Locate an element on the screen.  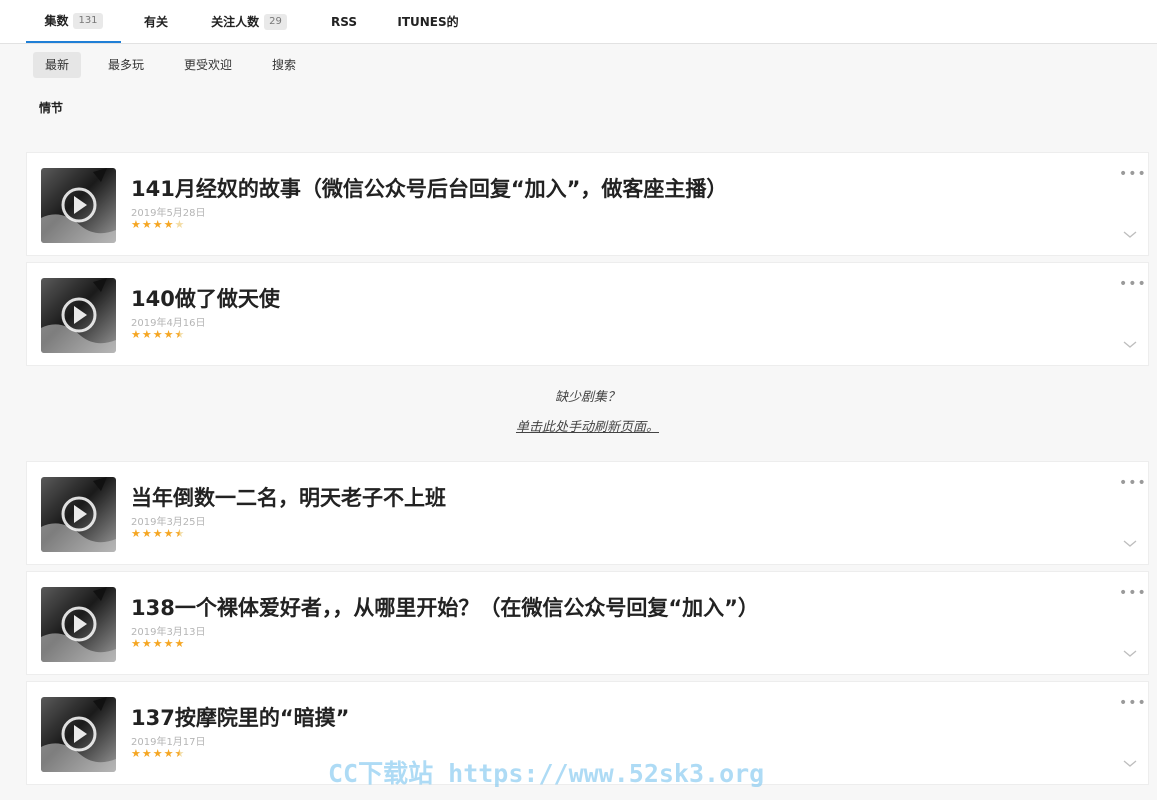
tab-followers: 关注人数 29 is located at coordinates (249, 21).